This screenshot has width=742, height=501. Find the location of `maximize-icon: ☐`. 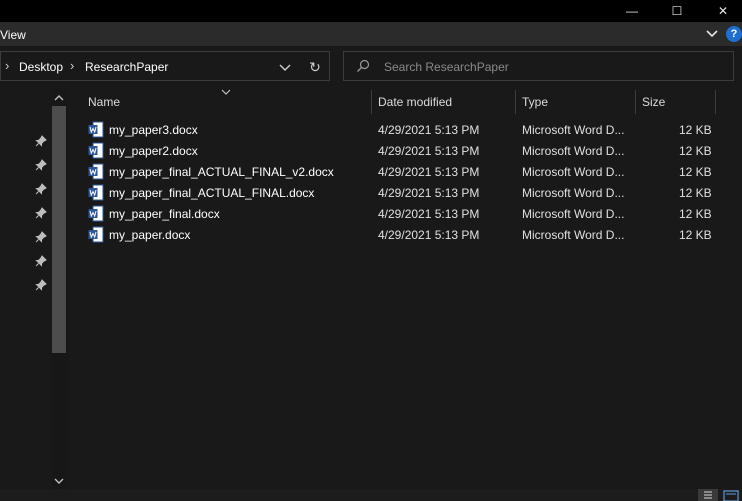

maximize-icon: ☐ is located at coordinates (677, 11).